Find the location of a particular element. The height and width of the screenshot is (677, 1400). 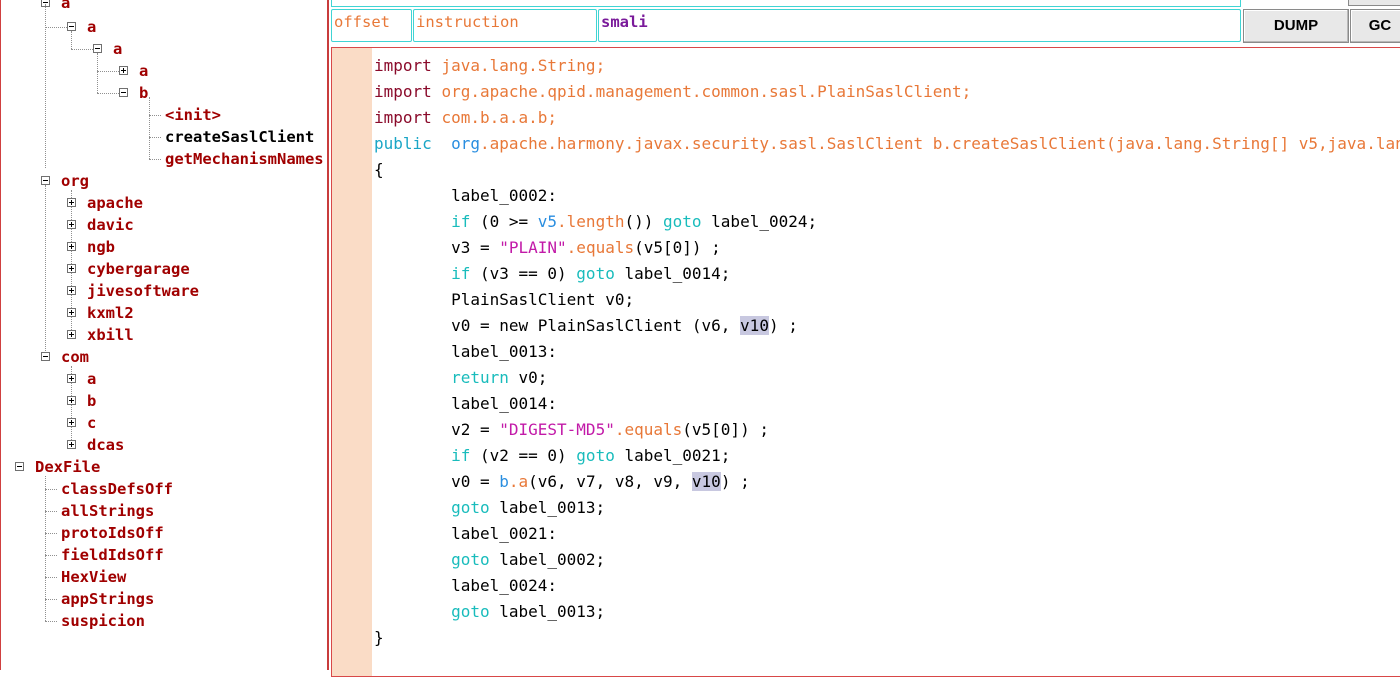

tree-node-cybergarage: cybergarage is located at coordinates (138, 269).